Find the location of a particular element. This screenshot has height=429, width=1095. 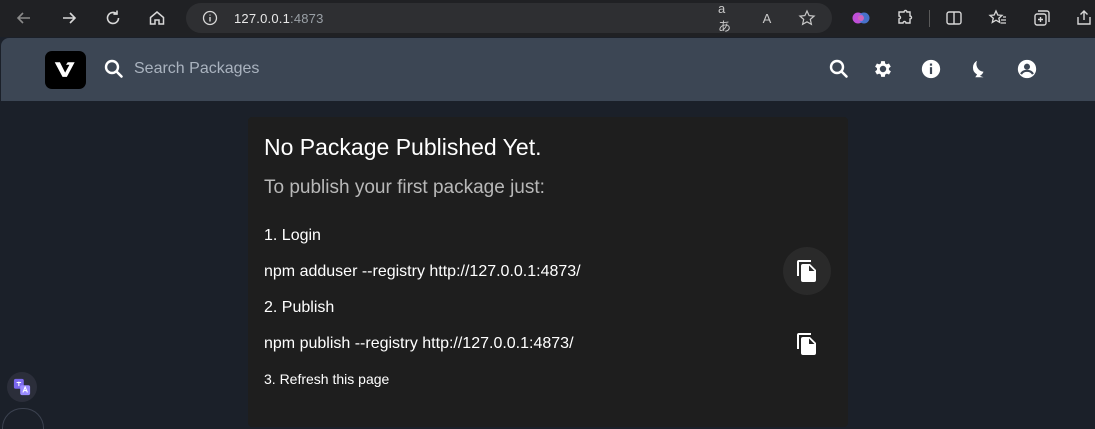

copy-adduser-button is located at coordinates (807, 271).